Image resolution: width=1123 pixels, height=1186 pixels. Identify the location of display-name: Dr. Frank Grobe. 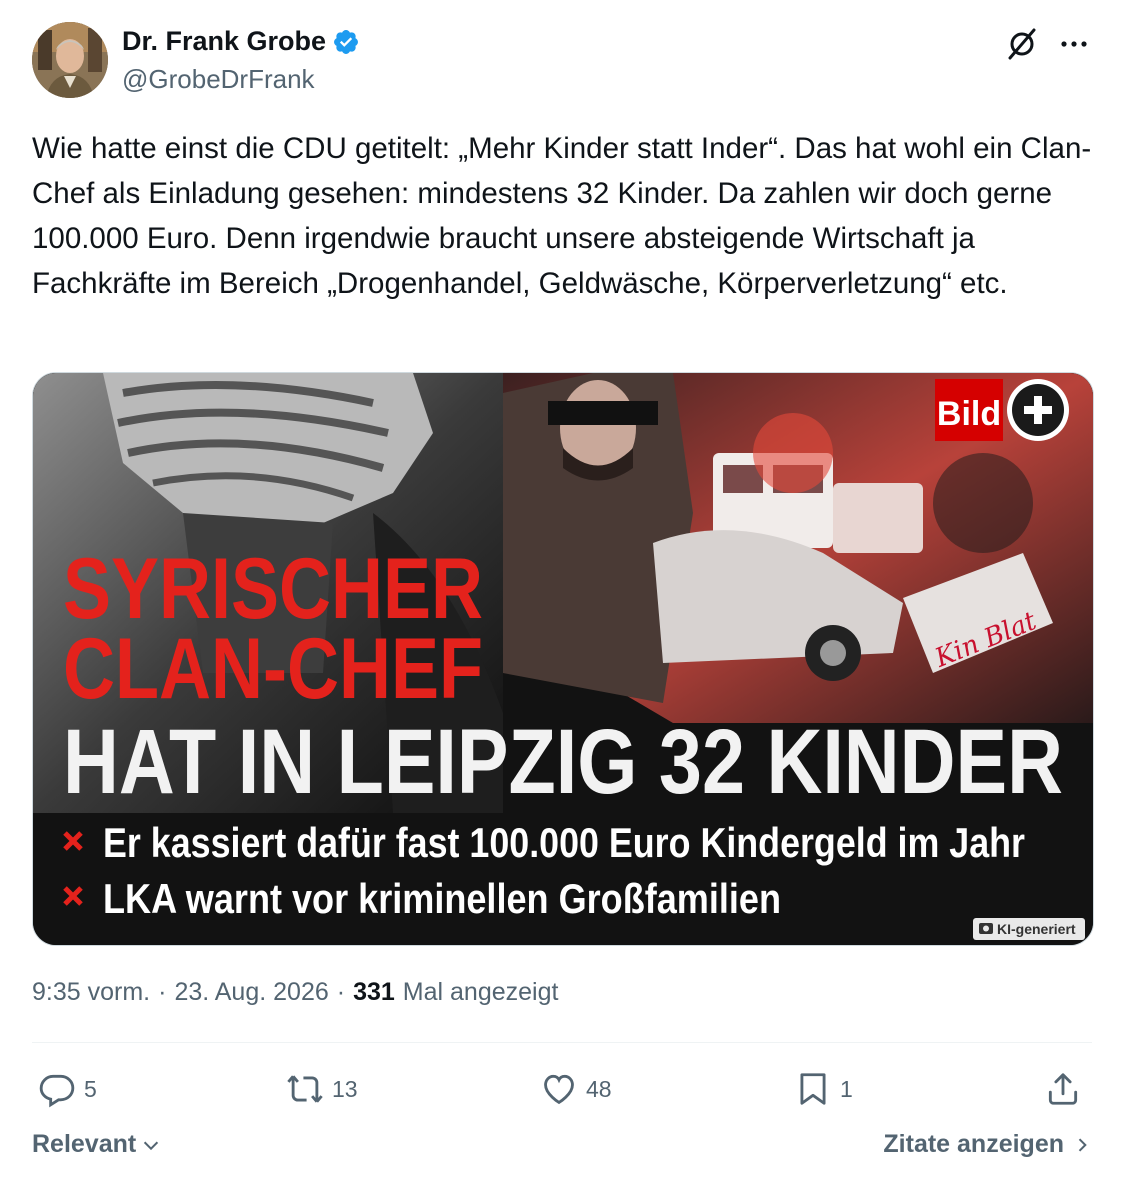
(224, 41).